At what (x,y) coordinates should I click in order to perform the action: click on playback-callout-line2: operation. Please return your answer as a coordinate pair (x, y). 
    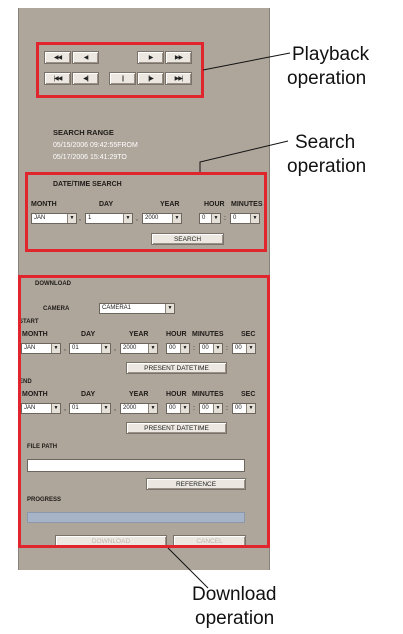
    Looking at the image, I should click on (327, 78).